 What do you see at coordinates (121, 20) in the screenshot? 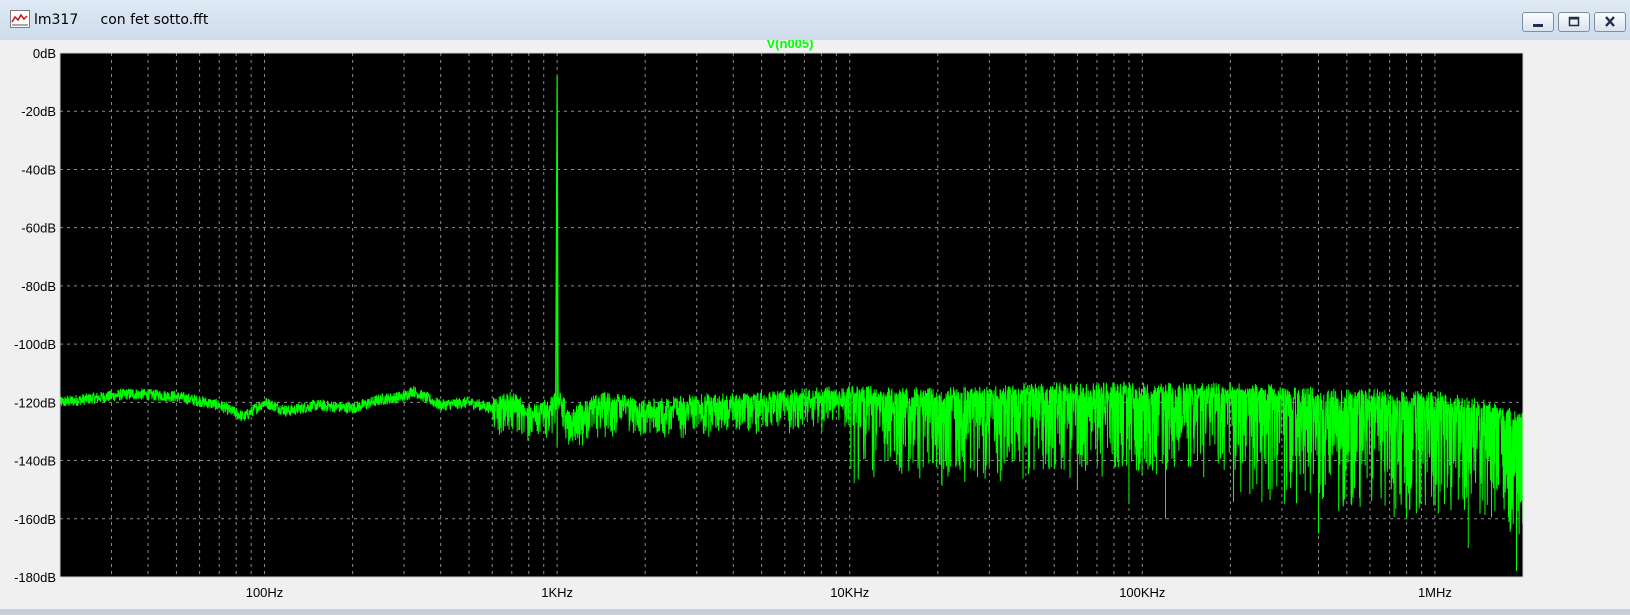
I see `window-title: lm317 con fet sotto.fft` at bounding box center [121, 20].